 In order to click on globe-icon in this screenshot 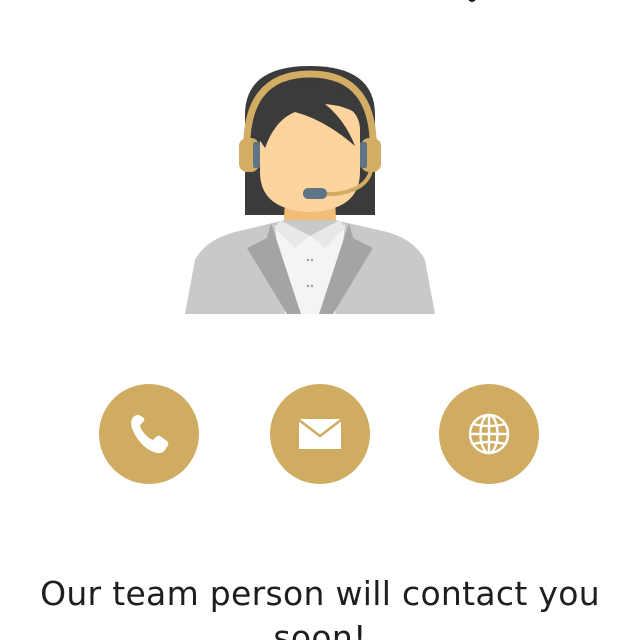, I will do `click(489, 434)`.